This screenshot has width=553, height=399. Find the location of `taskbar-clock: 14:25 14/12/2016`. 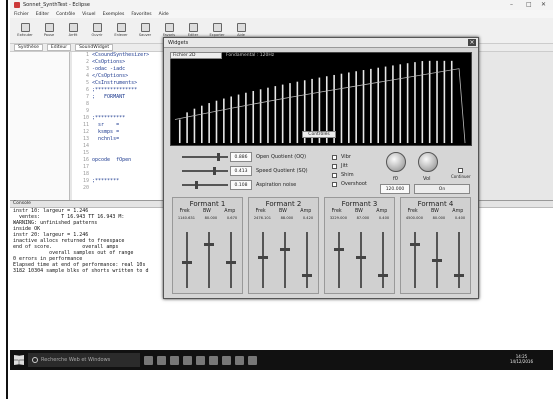

taskbar-clock: 14:25 14/12/2016 is located at coordinates (521, 359).